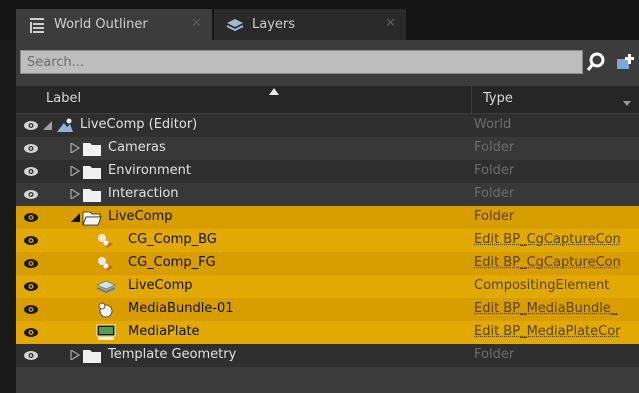 This screenshot has width=639, height=393. I want to click on tab-label: World Outliner, so click(101, 24).